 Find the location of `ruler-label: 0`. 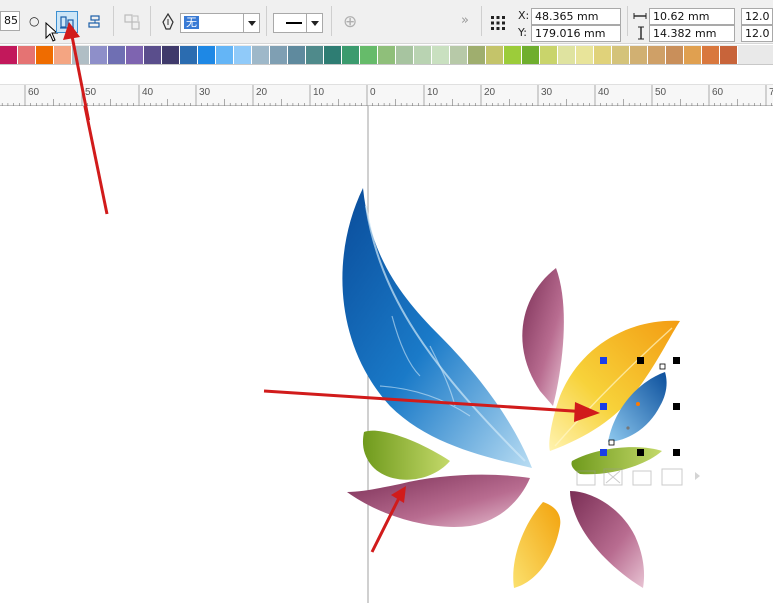

ruler-label: 0 is located at coordinates (373, 92).